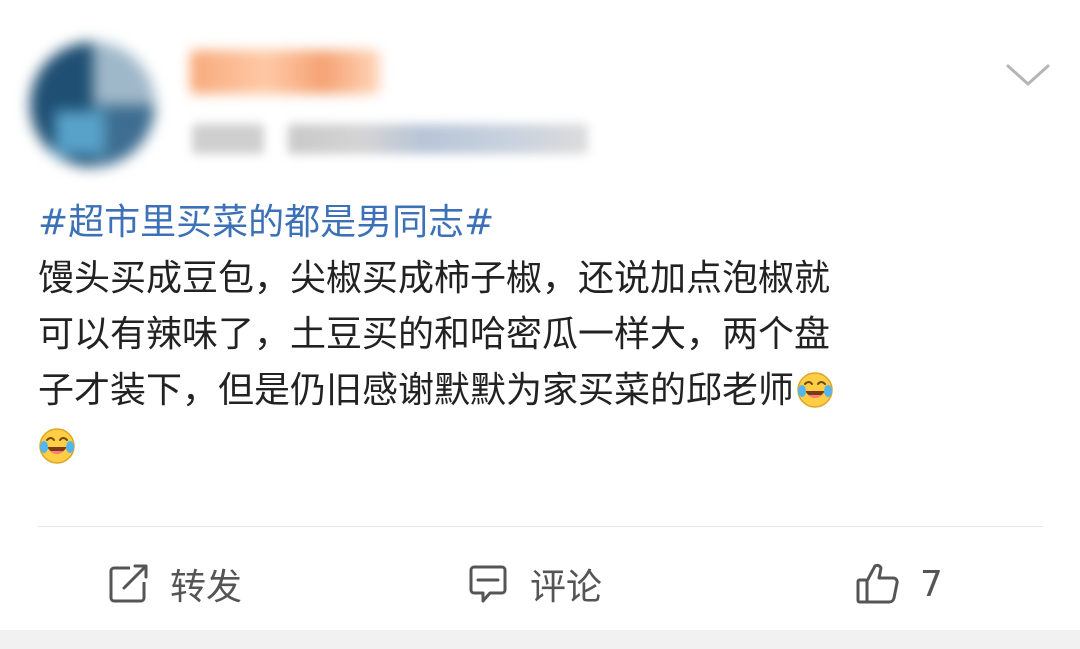  What do you see at coordinates (228, 139) in the screenshot?
I see `post-time-redacted` at bounding box center [228, 139].